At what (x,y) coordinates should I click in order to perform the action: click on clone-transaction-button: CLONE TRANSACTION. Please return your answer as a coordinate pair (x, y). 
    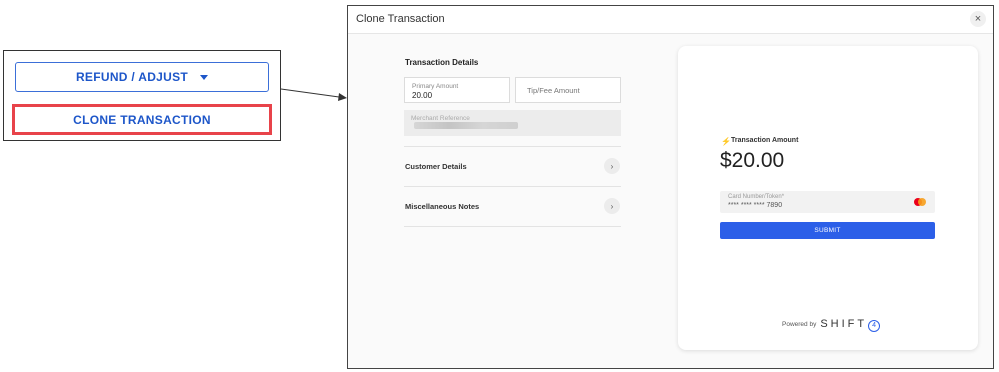
    Looking at the image, I should click on (142, 119).